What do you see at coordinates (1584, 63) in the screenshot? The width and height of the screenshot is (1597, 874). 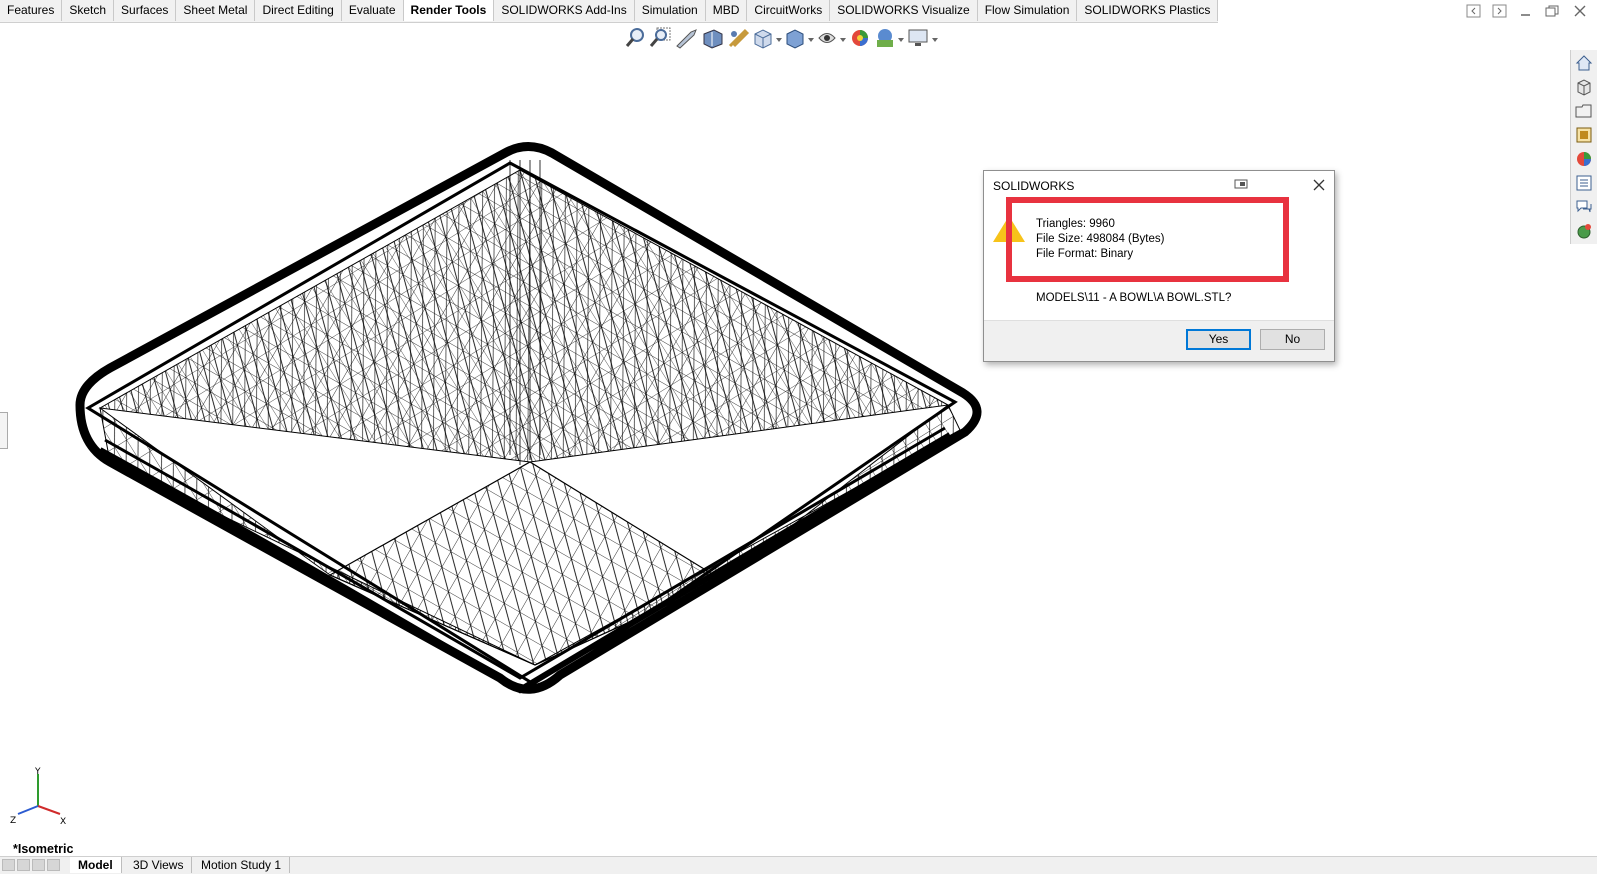 I see `home-icon` at bounding box center [1584, 63].